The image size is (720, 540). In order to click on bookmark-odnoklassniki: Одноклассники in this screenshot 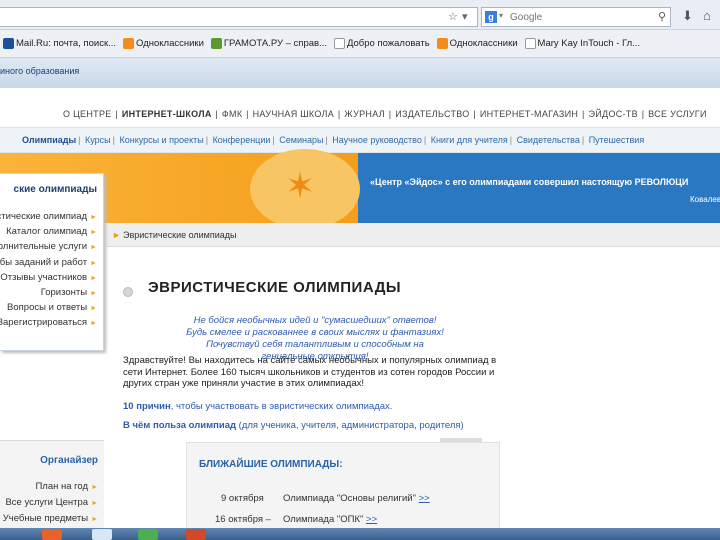, I will do `click(163, 43)`.